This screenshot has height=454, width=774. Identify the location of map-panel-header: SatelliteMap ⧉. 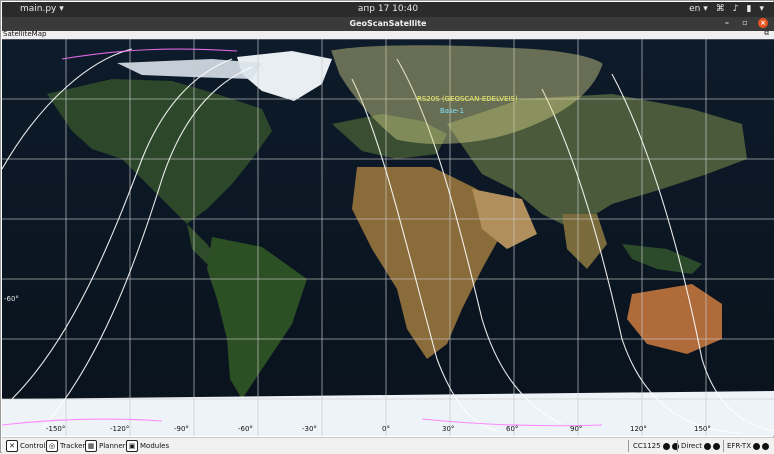
(388, 34).